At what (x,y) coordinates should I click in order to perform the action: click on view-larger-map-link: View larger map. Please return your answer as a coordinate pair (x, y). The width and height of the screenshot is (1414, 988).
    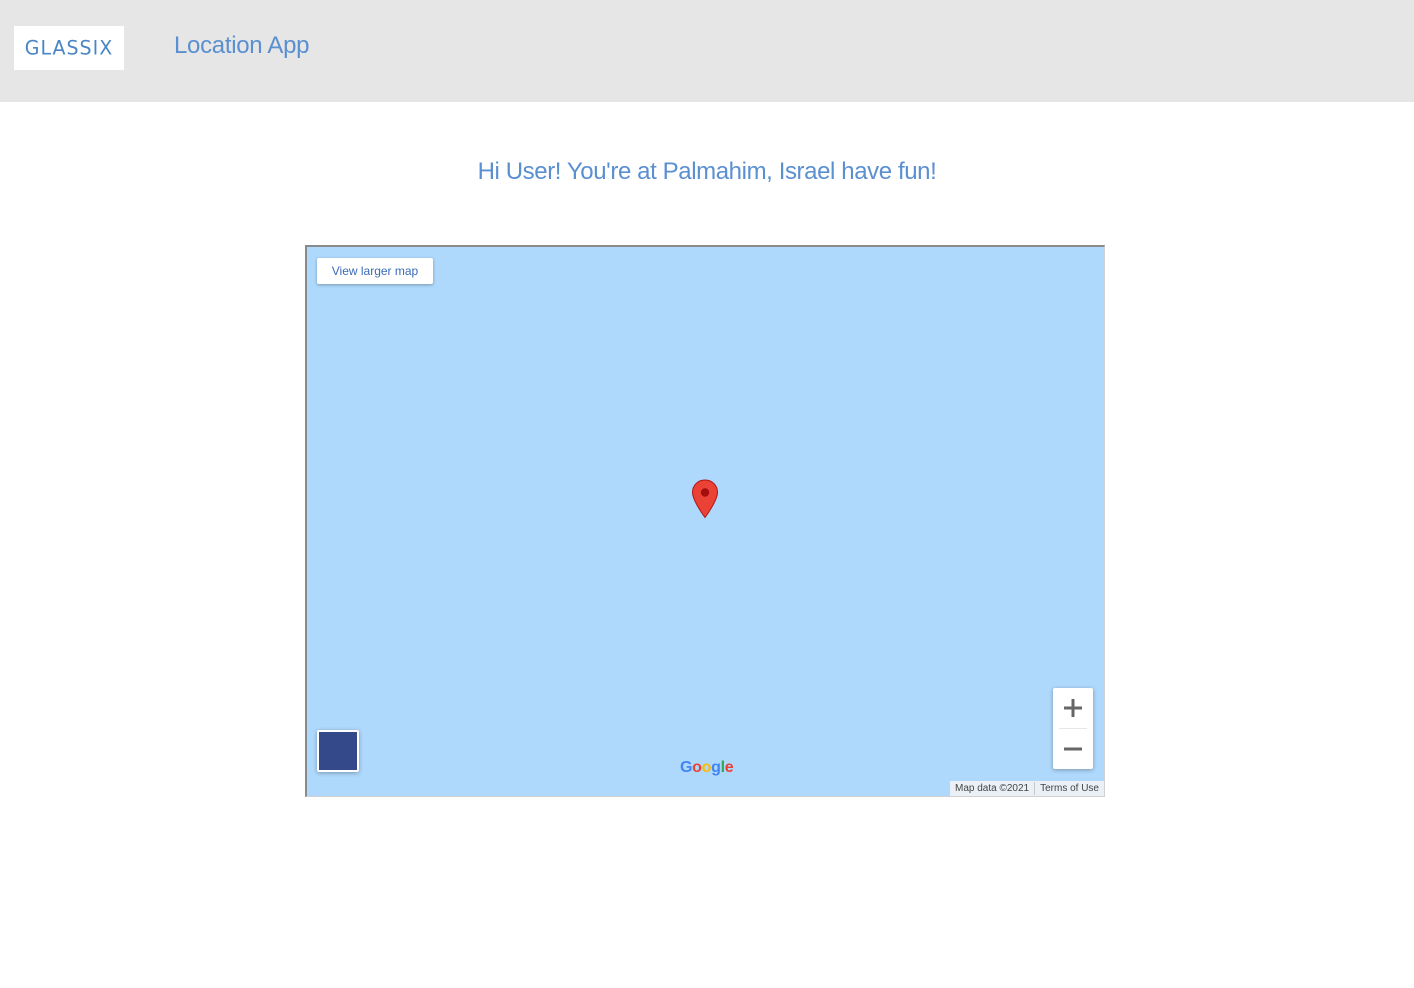
    Looking at the image, I should click on (375, 271).